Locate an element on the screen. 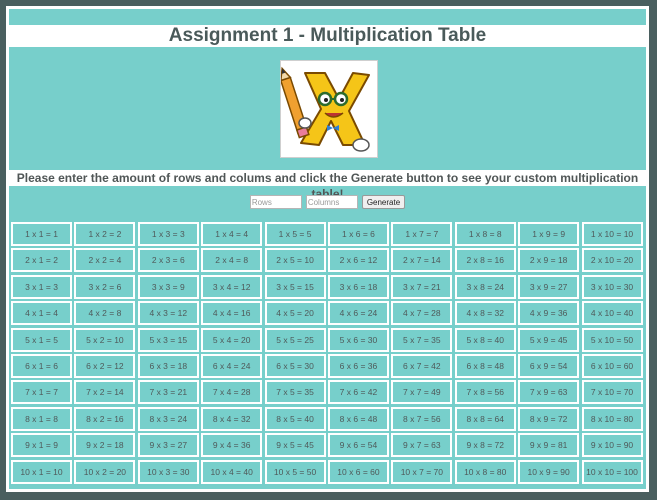  logo-image is located at coordinates (328, 109).